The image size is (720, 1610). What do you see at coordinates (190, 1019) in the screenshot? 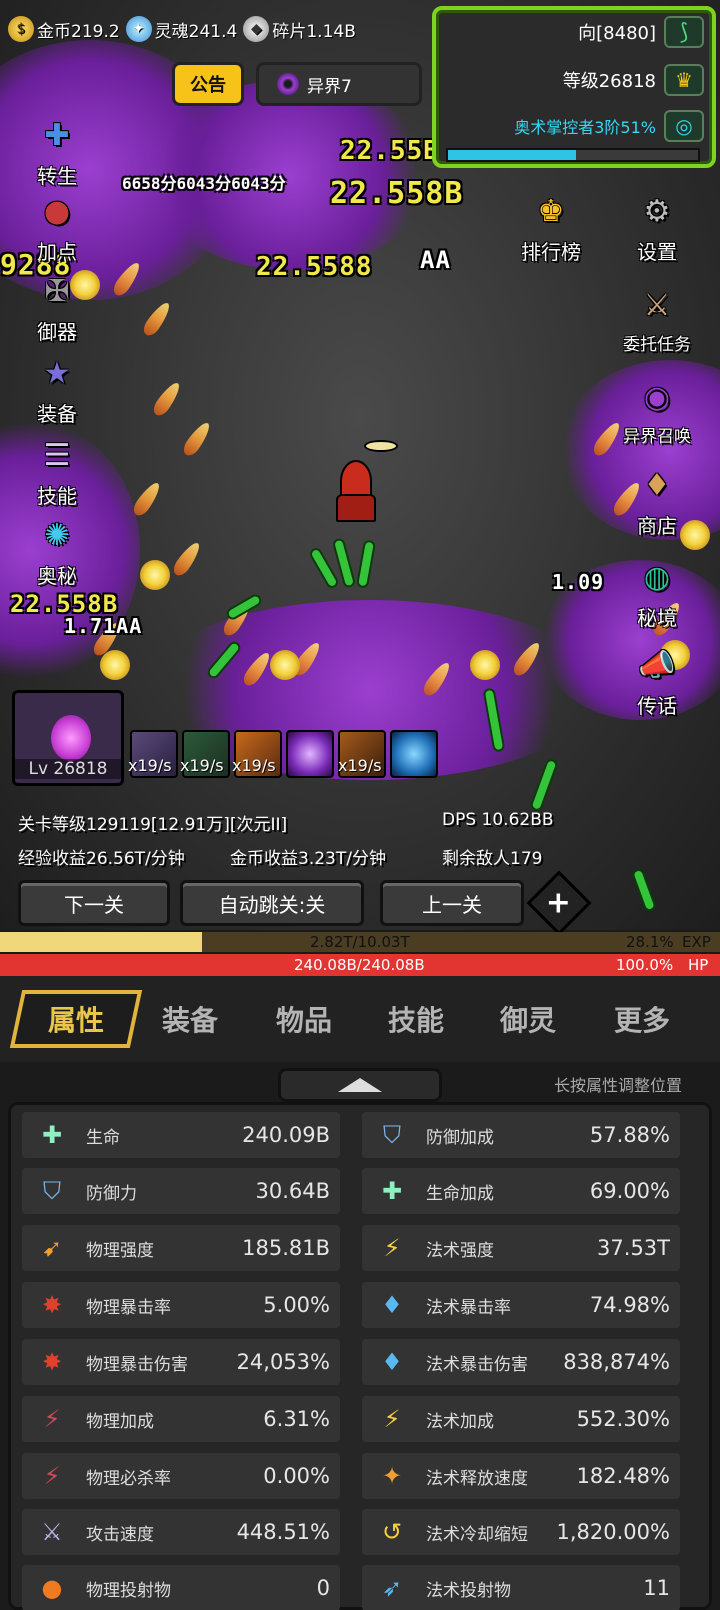
I see `tab-equipment: 装备` at bounding box center [190, 1019].